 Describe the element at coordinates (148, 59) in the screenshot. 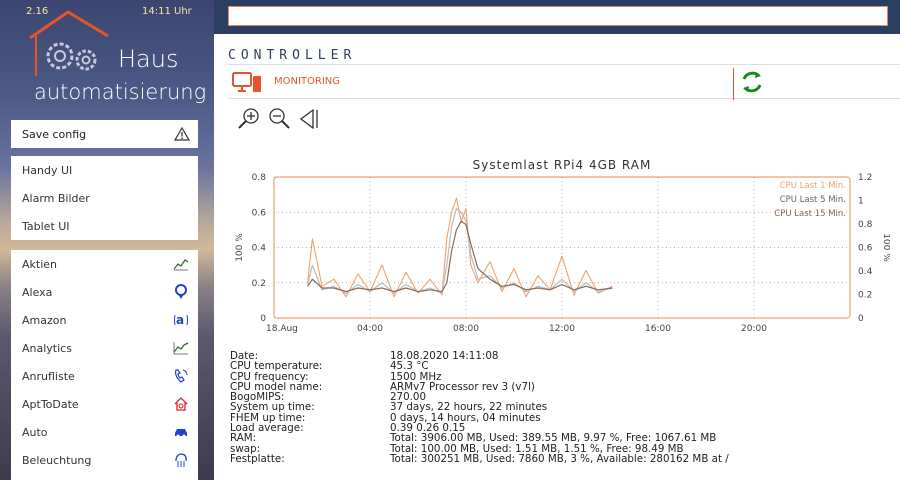

I see `logo-title: Haus` at that location.